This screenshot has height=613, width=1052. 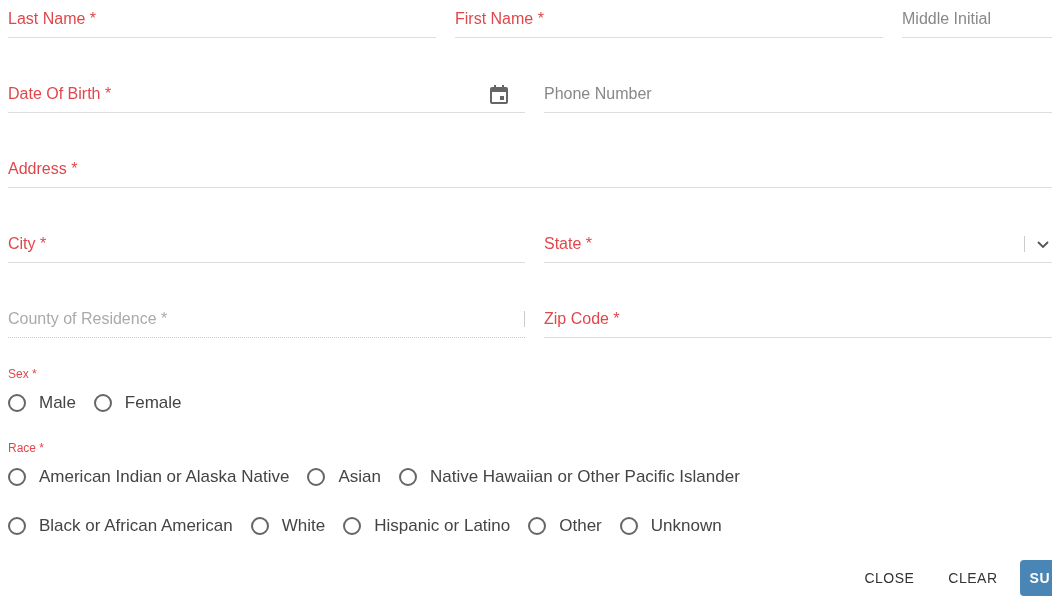 I want to click on text-button: CLEAR, so click(x=973, y=578).